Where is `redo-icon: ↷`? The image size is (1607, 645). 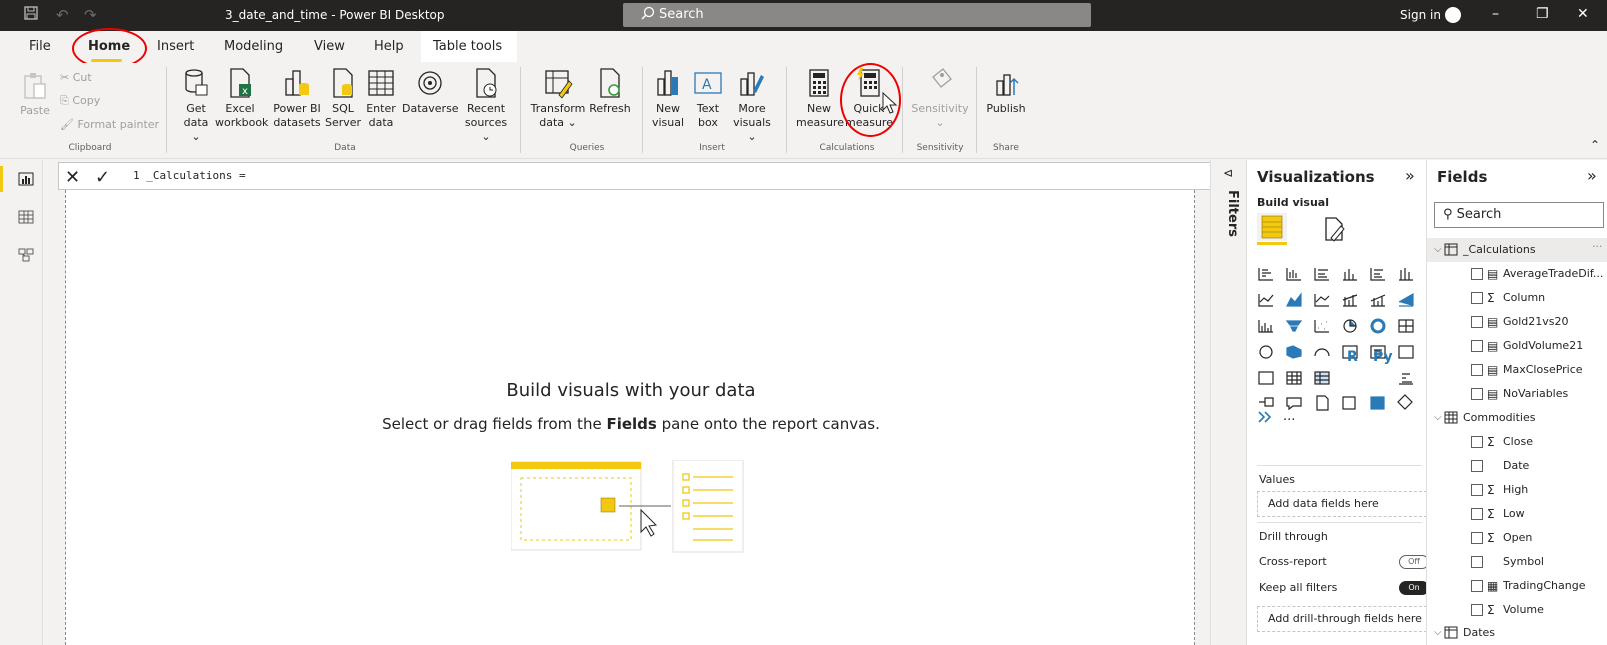
redo-icon: ↷ is located at coordinates (90, 15).